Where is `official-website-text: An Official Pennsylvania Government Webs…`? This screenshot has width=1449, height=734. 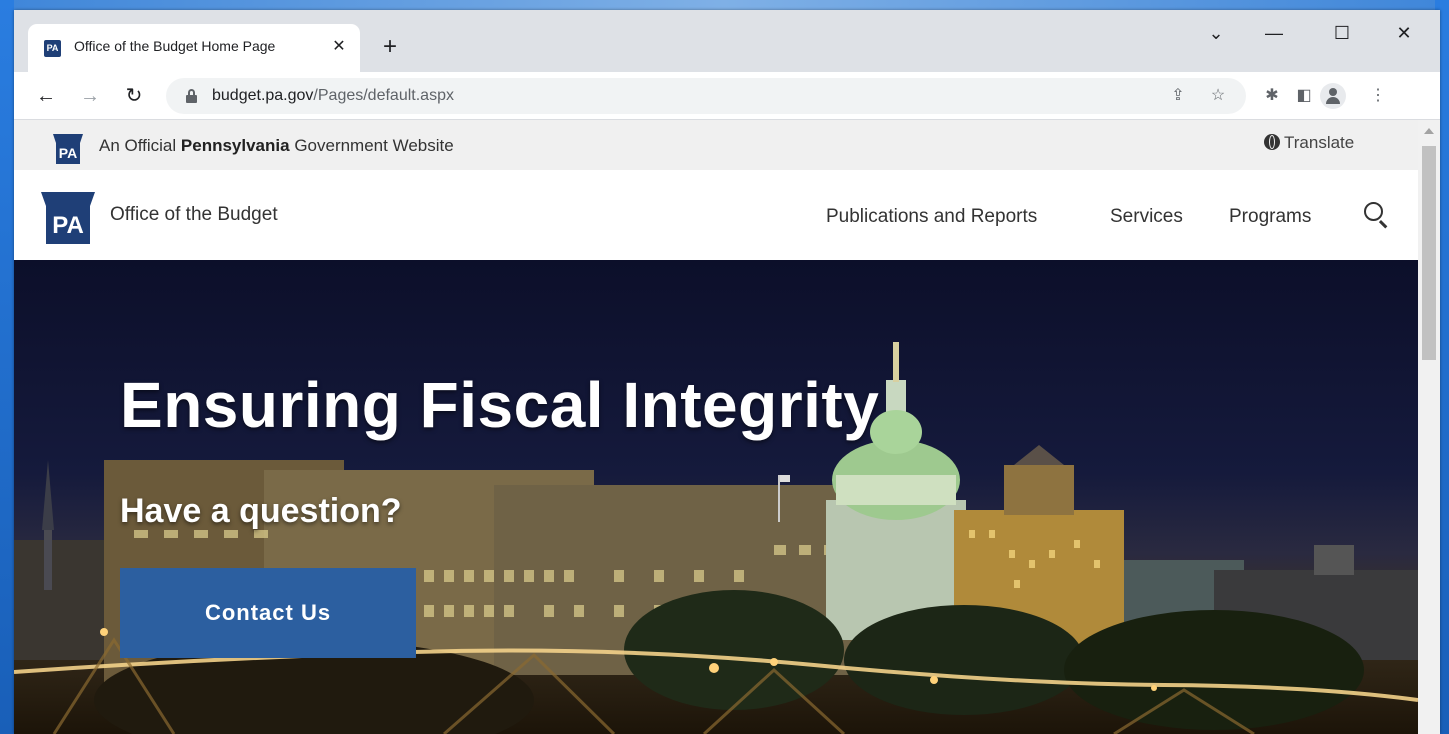
official-website-text: An Official Pennsylvania Government Webs… is located at coordinates (276, 146).